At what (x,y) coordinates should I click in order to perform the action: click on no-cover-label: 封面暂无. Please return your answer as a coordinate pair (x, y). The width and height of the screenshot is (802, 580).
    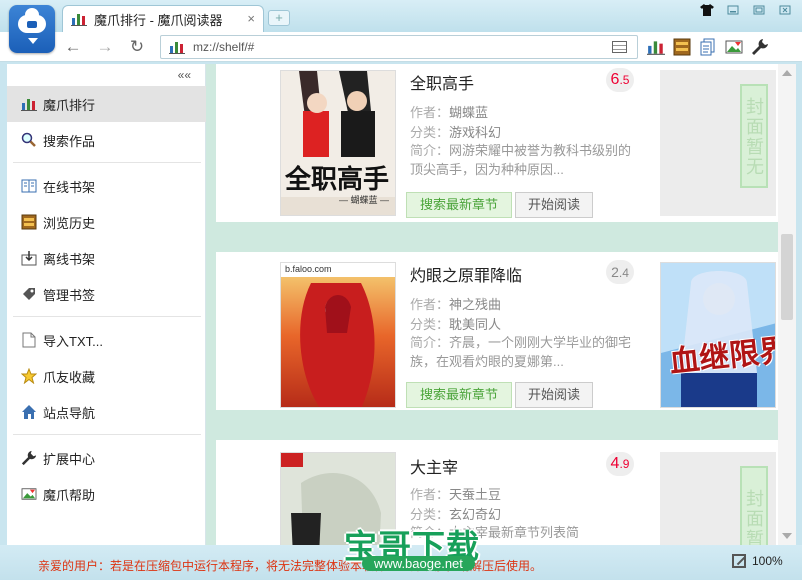
    Looking at the image, I should click on (754, 136).